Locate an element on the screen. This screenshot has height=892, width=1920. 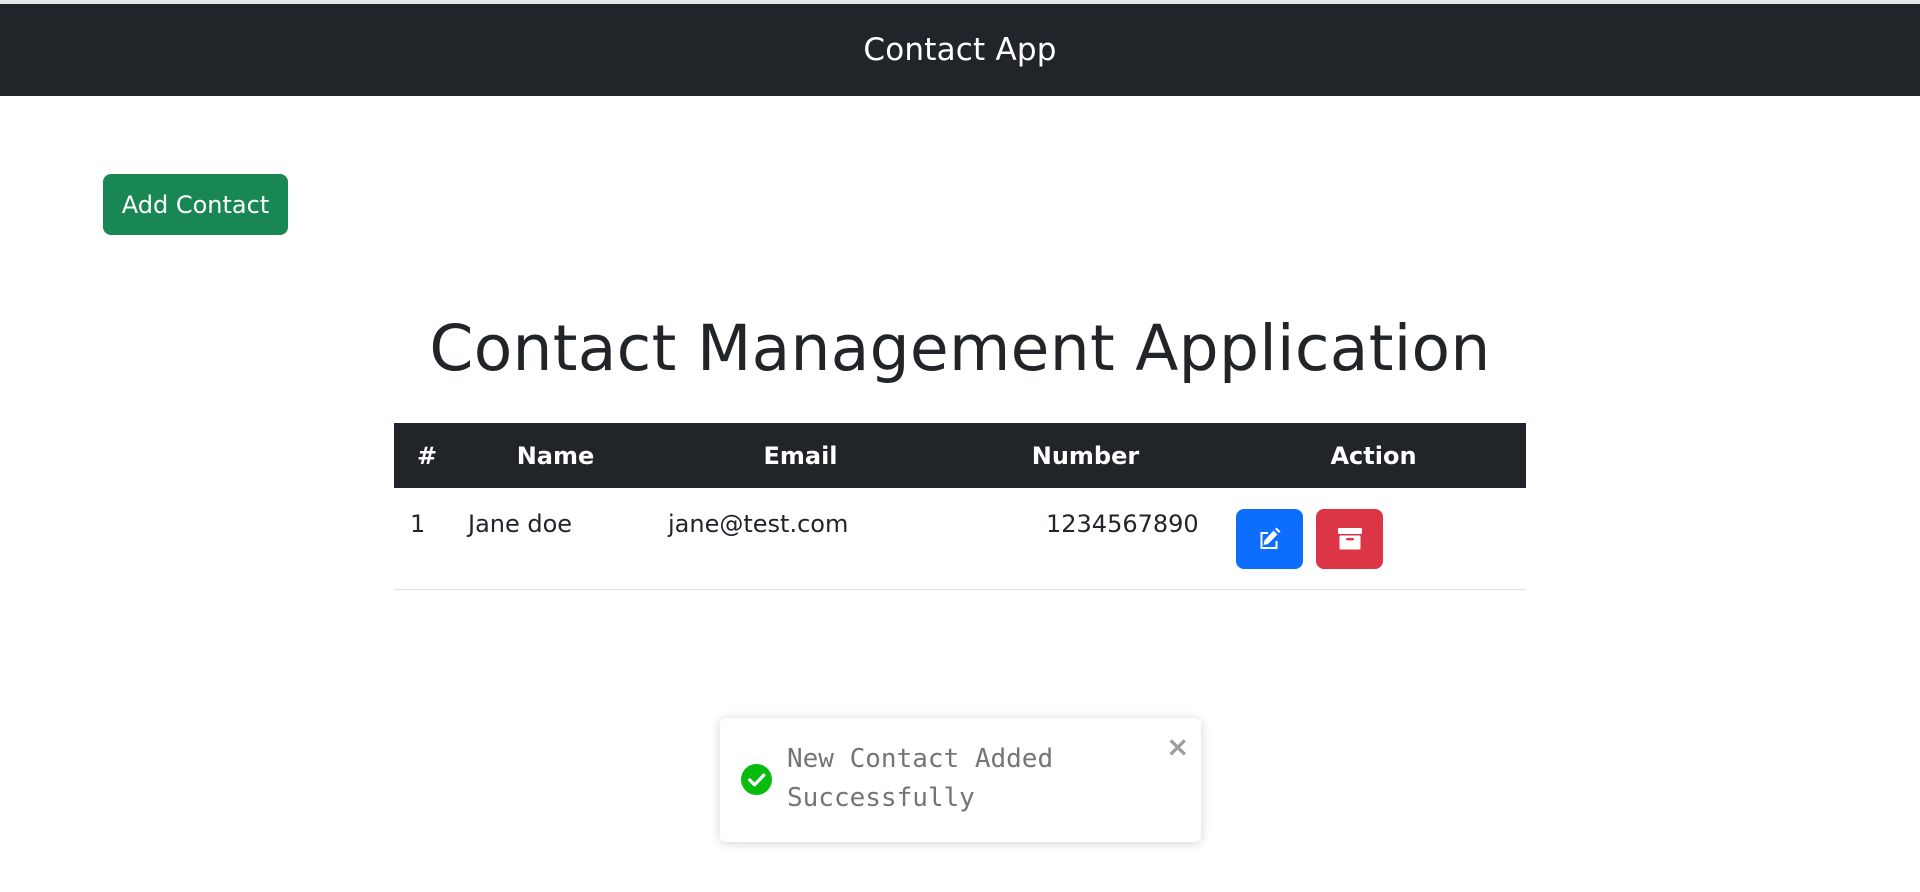
success-toast: New Contact Added Successfully × is located at coordinates (960, 780).